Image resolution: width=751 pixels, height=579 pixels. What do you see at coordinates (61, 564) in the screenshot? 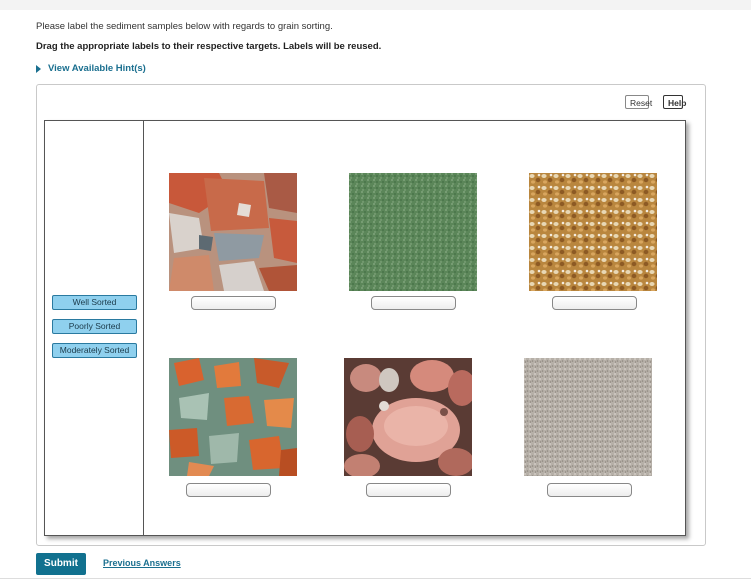
I see `submit-button: Submit` at bounding box center [61, 564].